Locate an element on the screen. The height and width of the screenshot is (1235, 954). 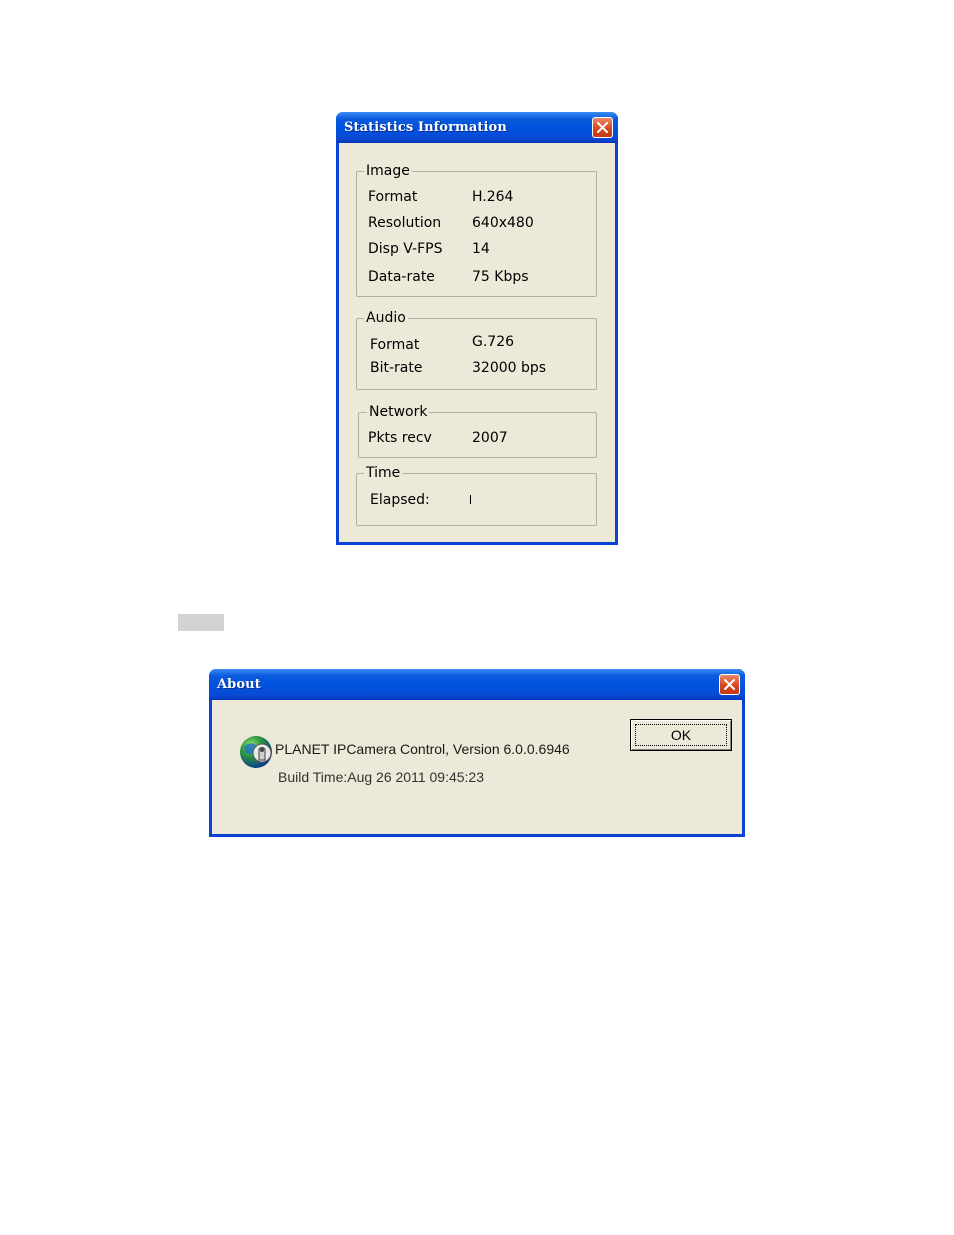
ok-button: OK is located at coordinates (681, 735).